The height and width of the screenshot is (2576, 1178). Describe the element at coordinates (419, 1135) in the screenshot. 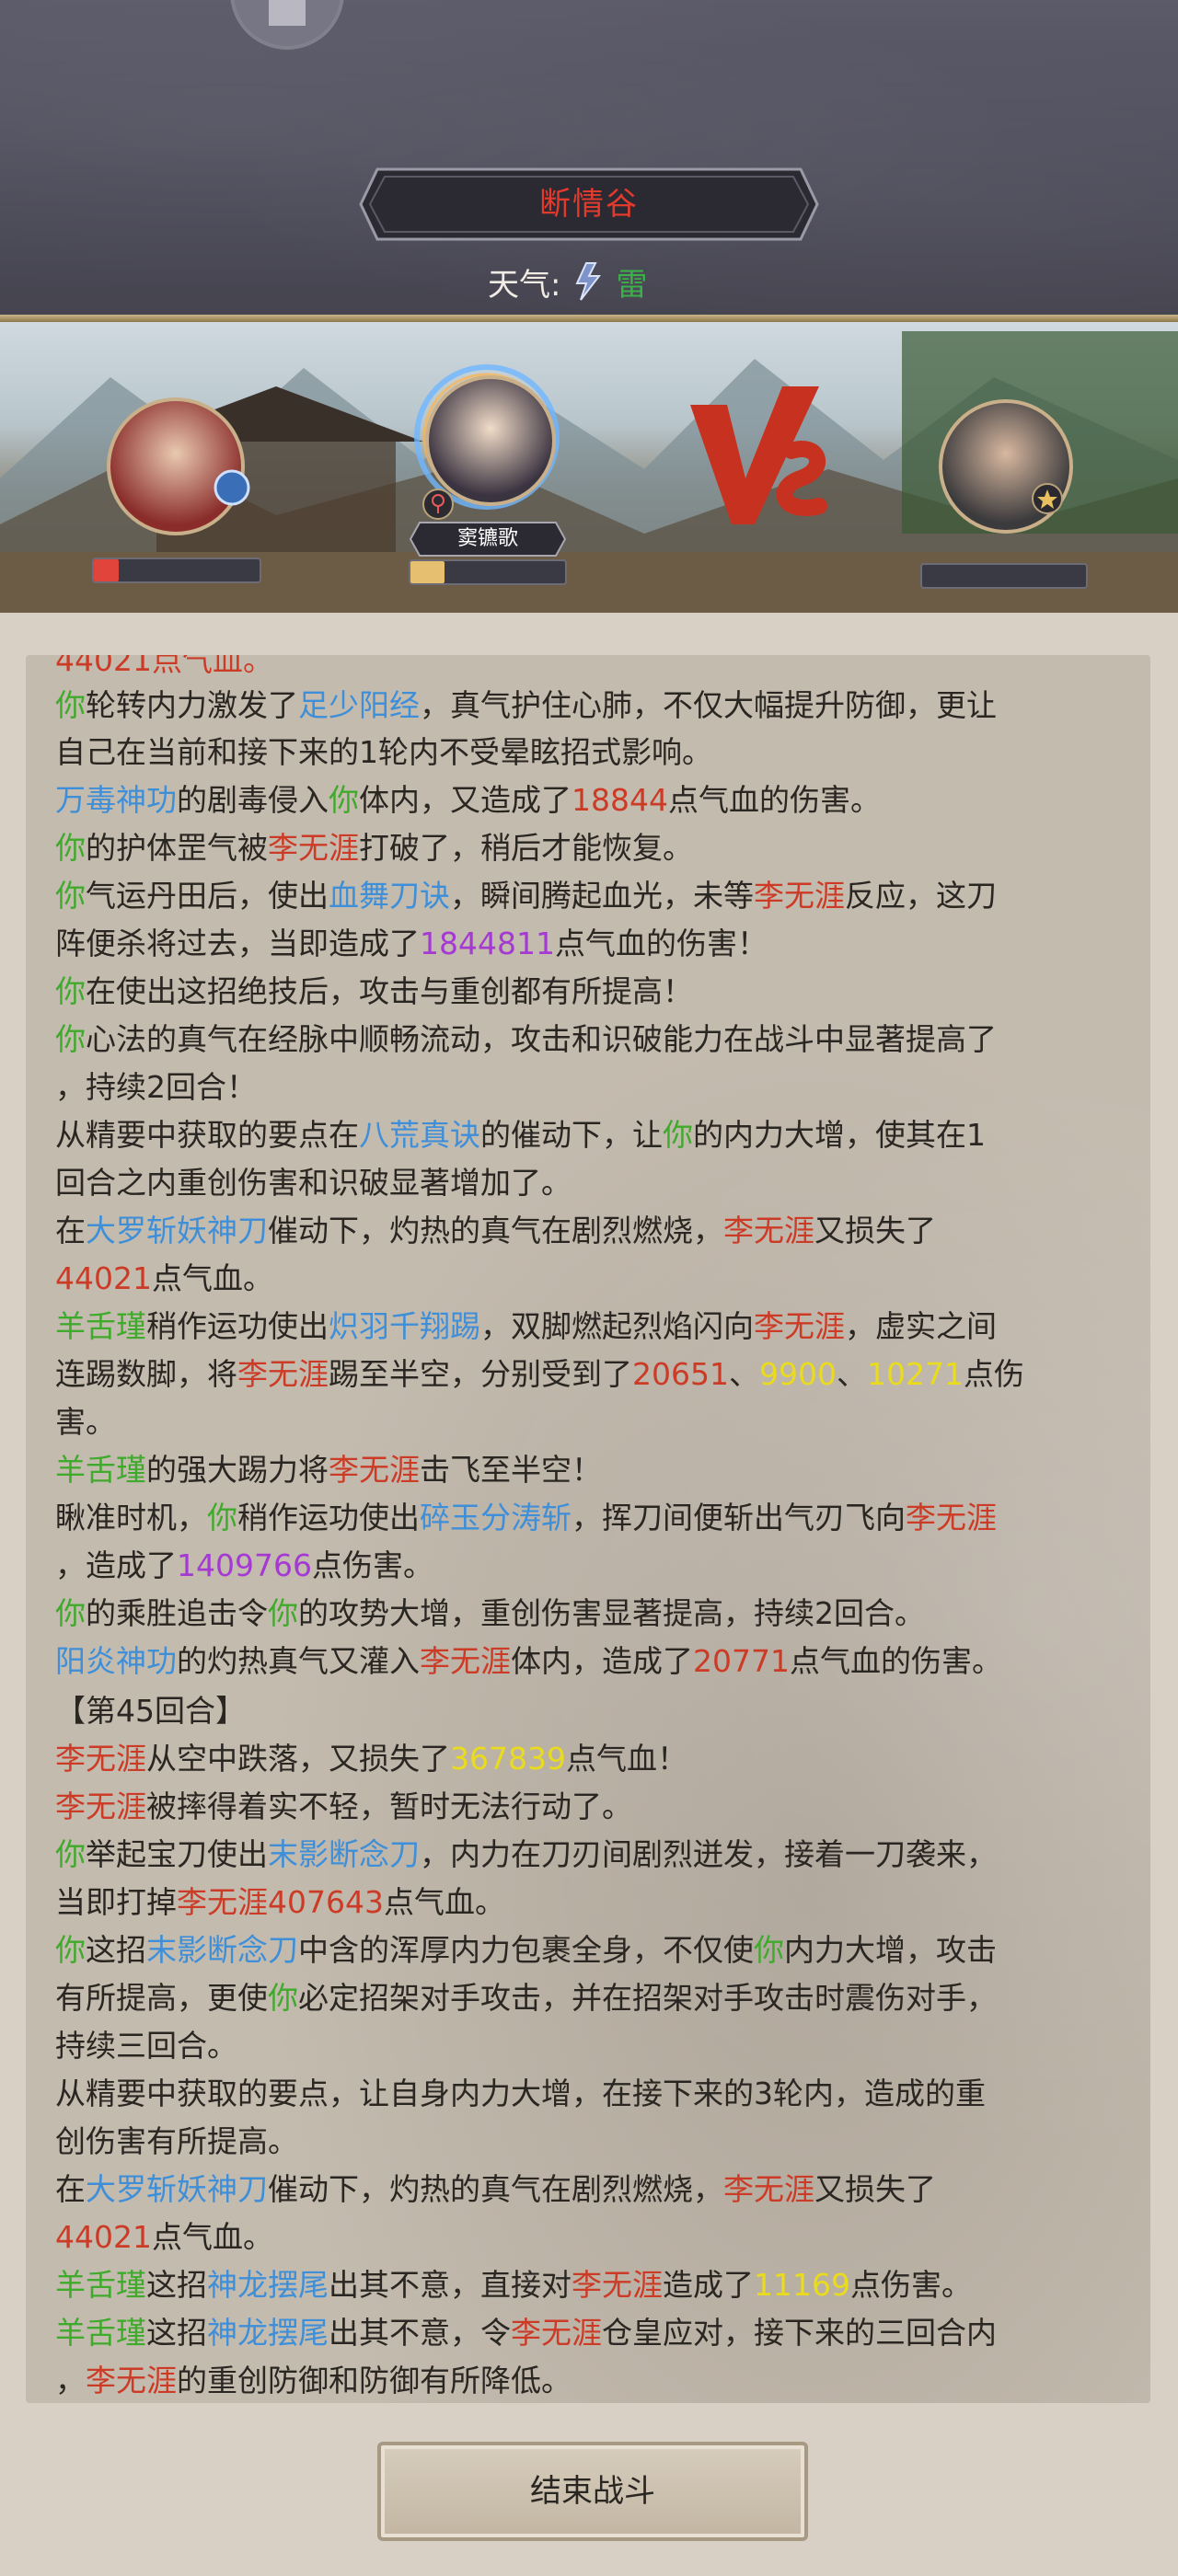

I see `log-segment: 八荒真诀` at that location.